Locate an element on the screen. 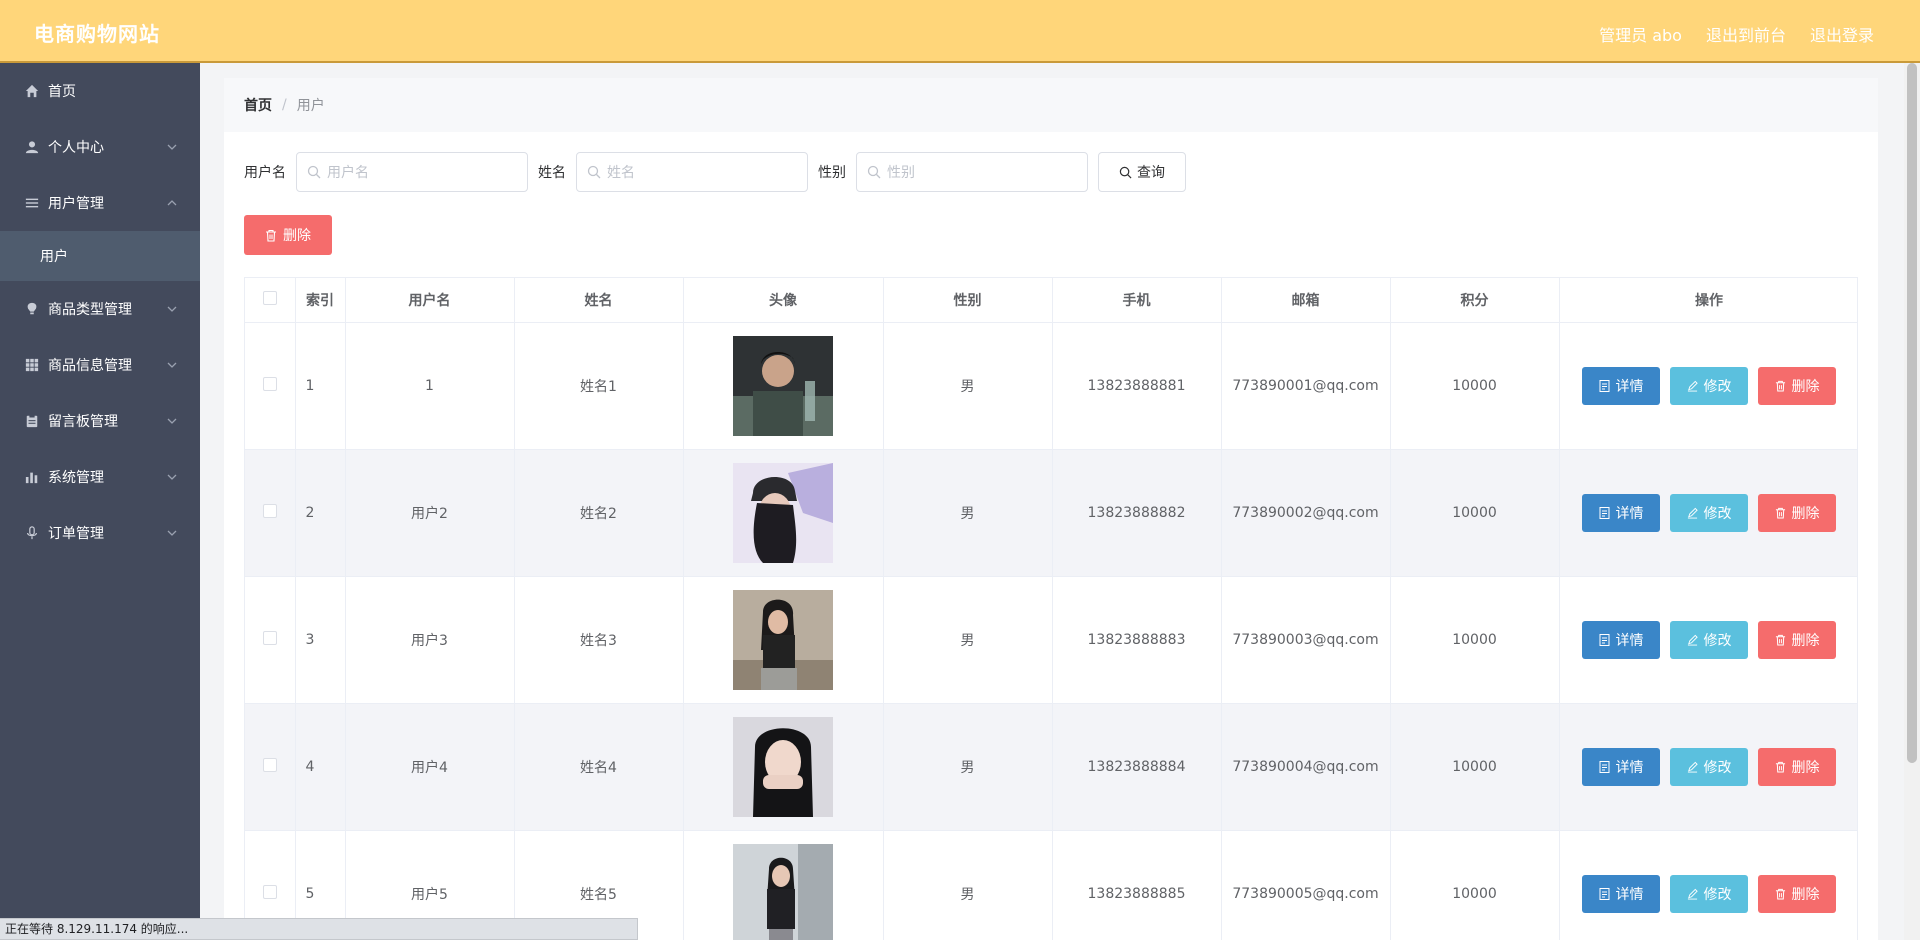 The width and height of the screenshot is (1920, 940). sidebar-item-home: 首页 is located at coordinates (100, 91).